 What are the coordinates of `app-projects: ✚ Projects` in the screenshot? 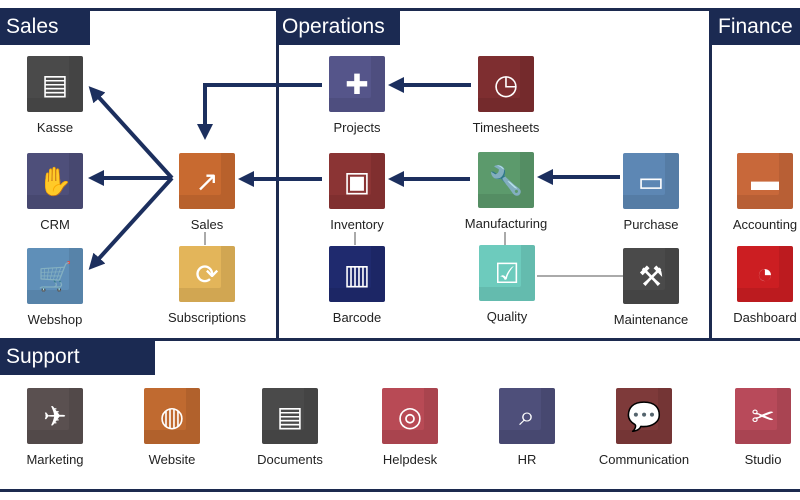 It's located at (357, 95).